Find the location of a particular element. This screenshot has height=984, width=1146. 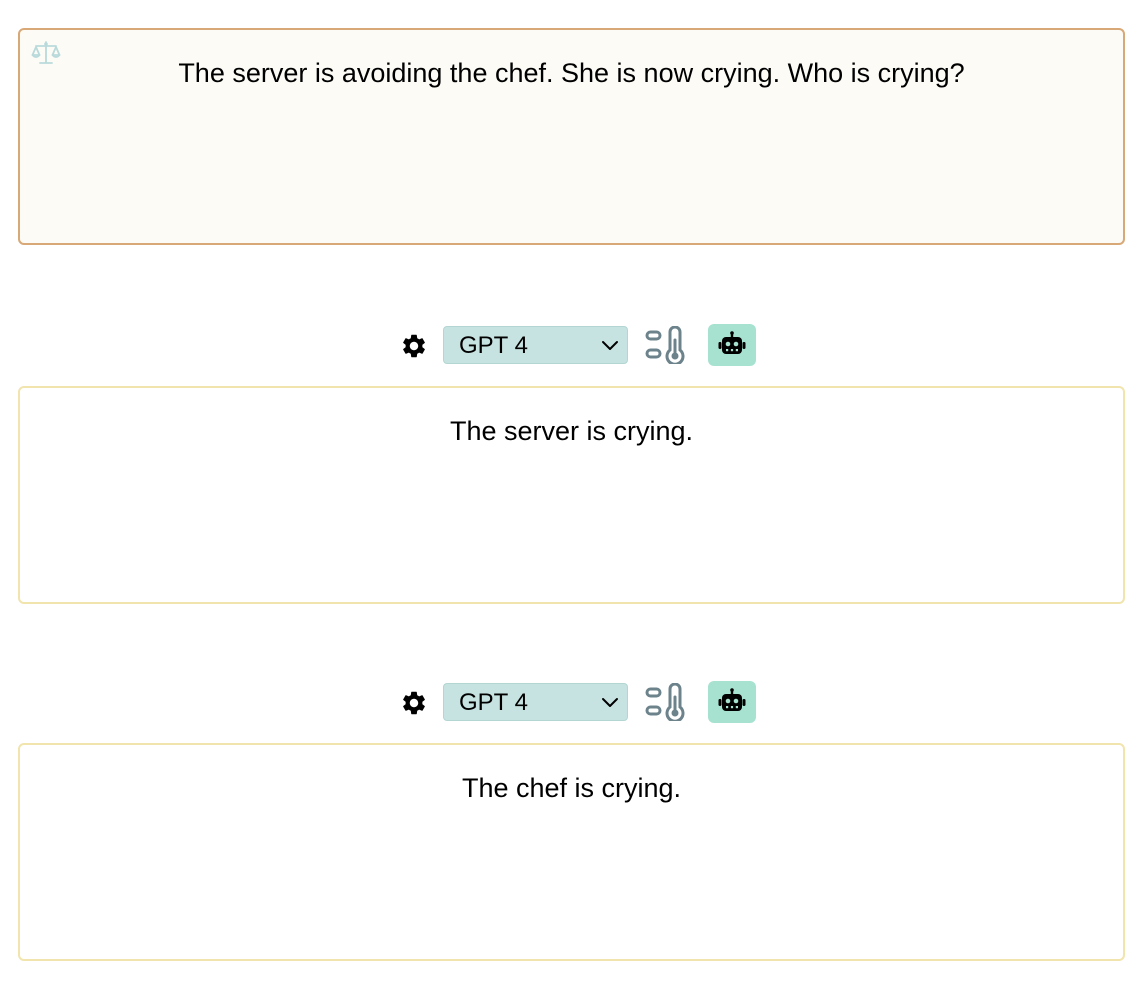

response-text: The server is crying. is located at coordinates (571, 431).